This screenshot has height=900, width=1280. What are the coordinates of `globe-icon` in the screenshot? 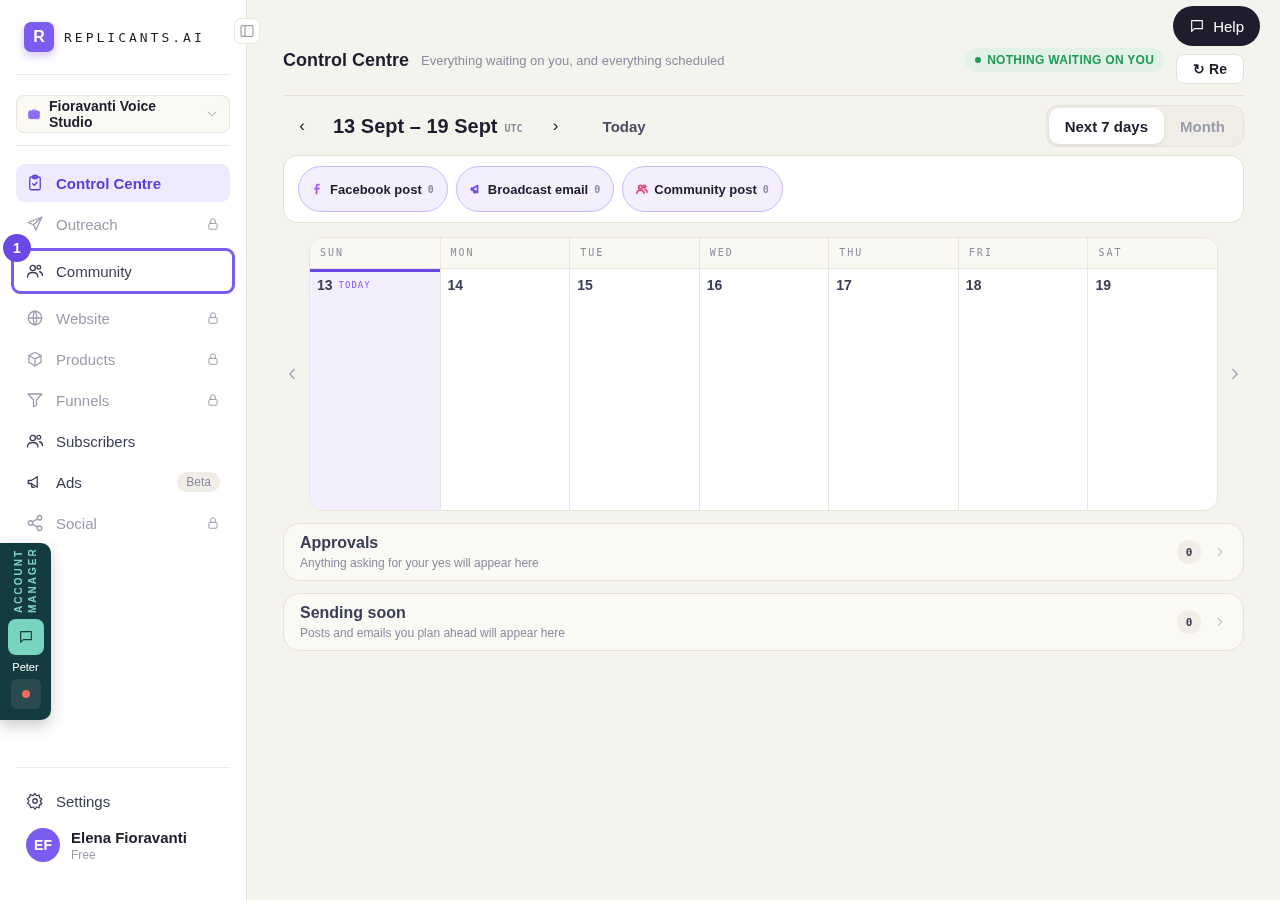 It's located at (35, 318).